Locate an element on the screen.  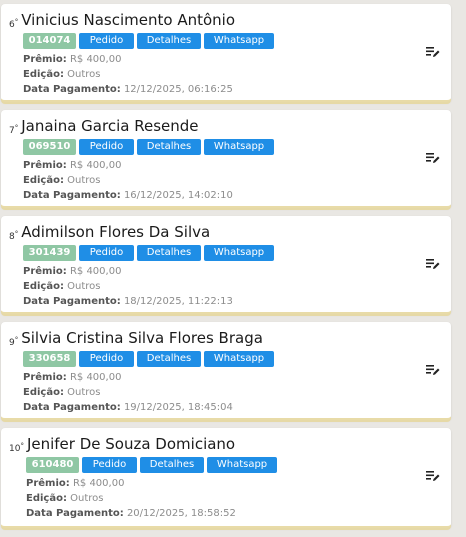
data-pagamento-info: Data Pagamento: 12/12/2025, 06:16:25 is located at coordinates (128, 89).